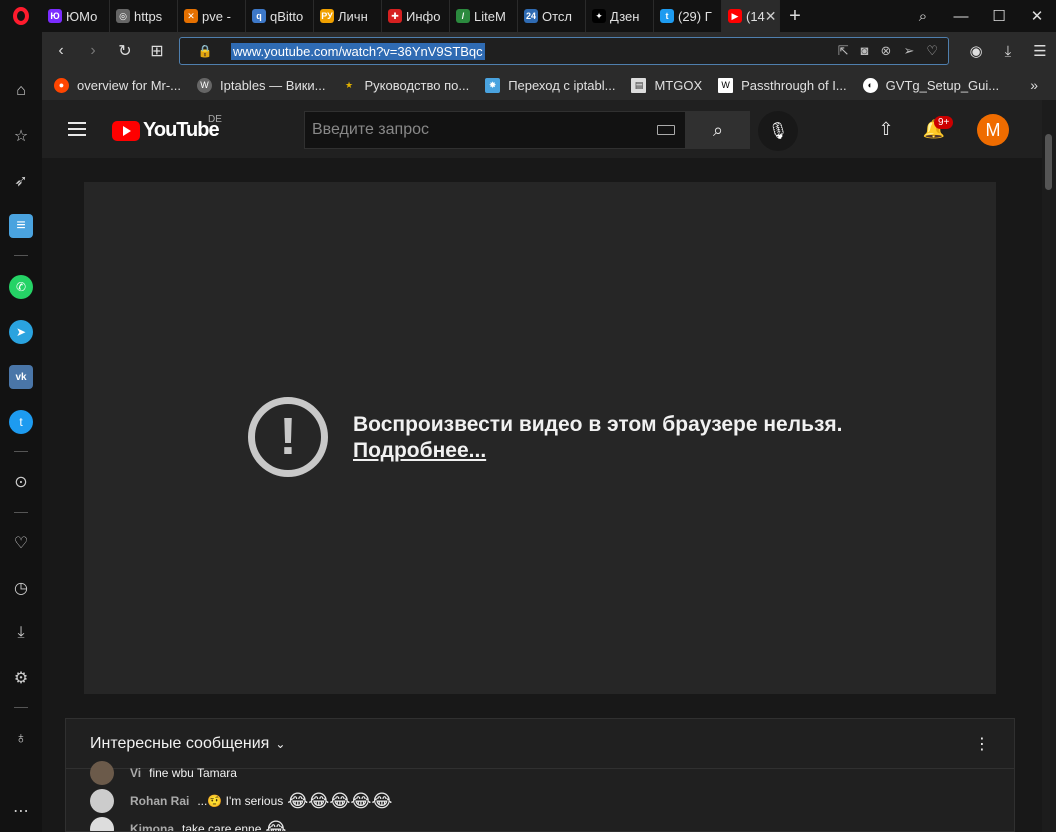  What do you see at coordinates (999, 16) in the screenshot?
I see `maximize-icon: ☐` at bounding box center [999, 16].